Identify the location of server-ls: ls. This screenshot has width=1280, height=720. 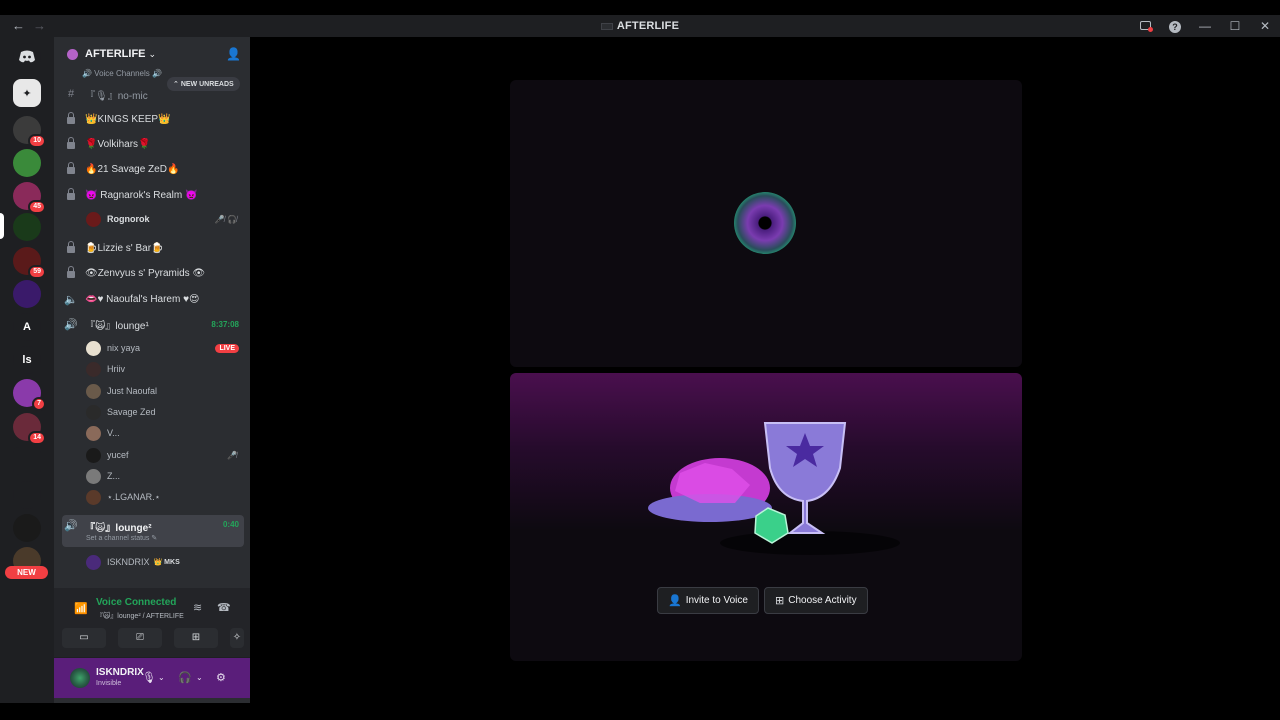
(27, 360).